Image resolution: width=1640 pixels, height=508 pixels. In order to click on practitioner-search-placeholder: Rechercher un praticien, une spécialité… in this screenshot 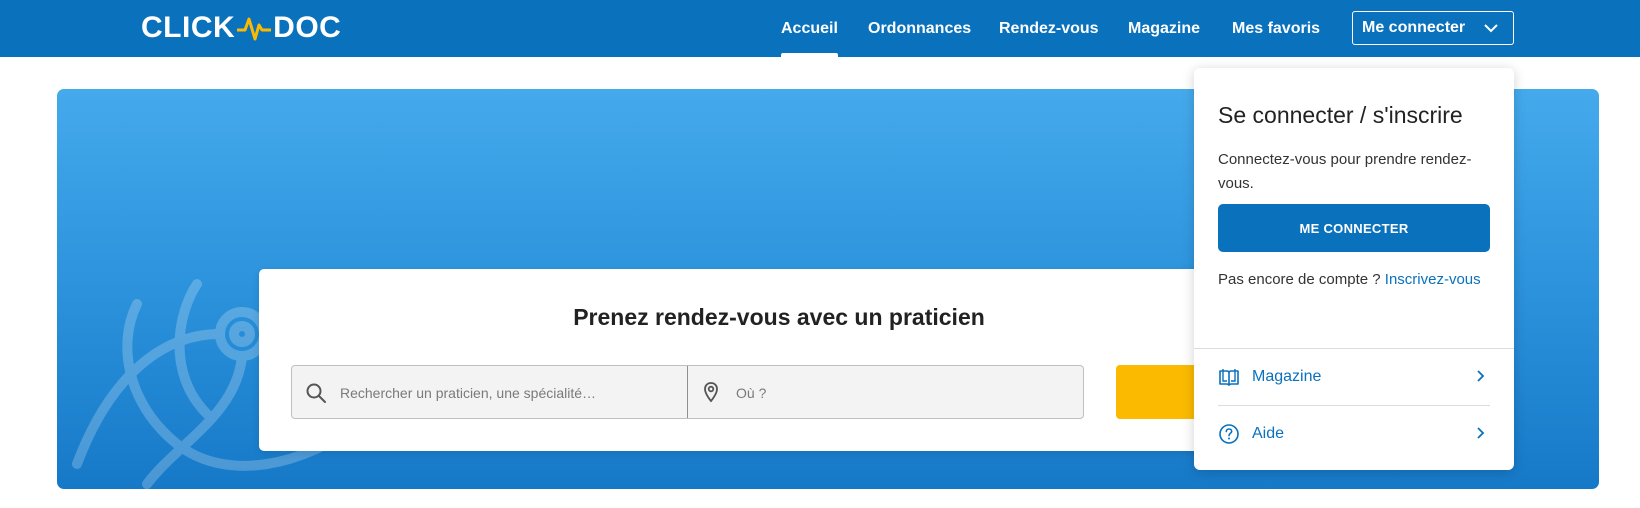, I will do `click(468, 393)`.